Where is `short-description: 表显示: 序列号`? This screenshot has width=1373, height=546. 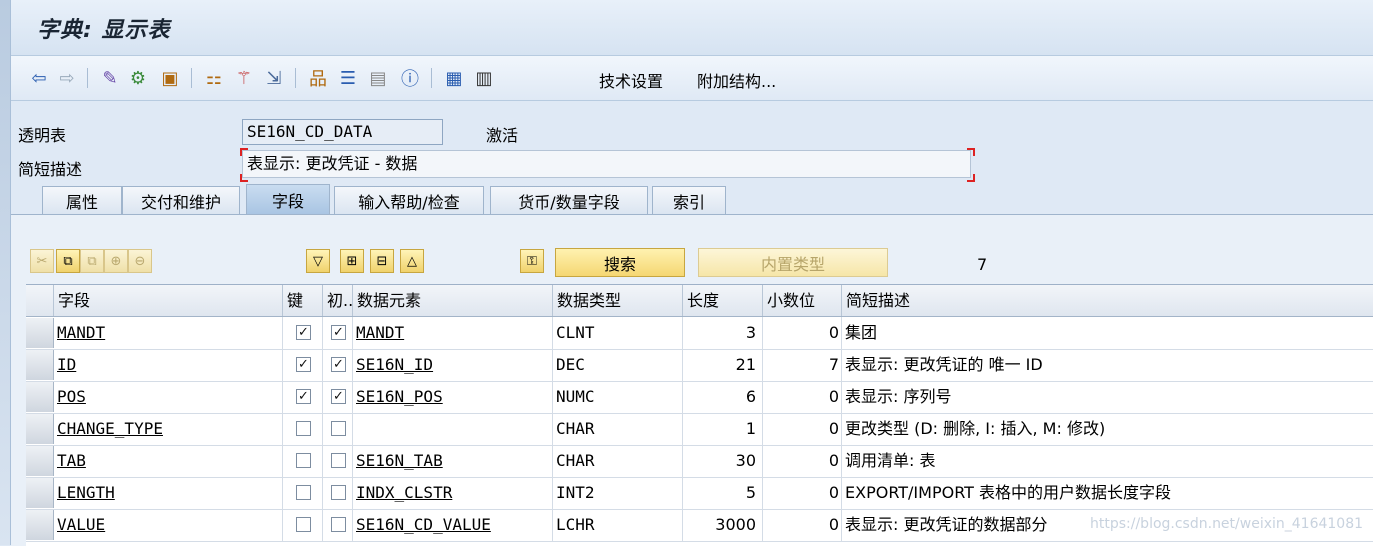 short-description: 表显示: 序列号 is located at coordinates (898, 396).